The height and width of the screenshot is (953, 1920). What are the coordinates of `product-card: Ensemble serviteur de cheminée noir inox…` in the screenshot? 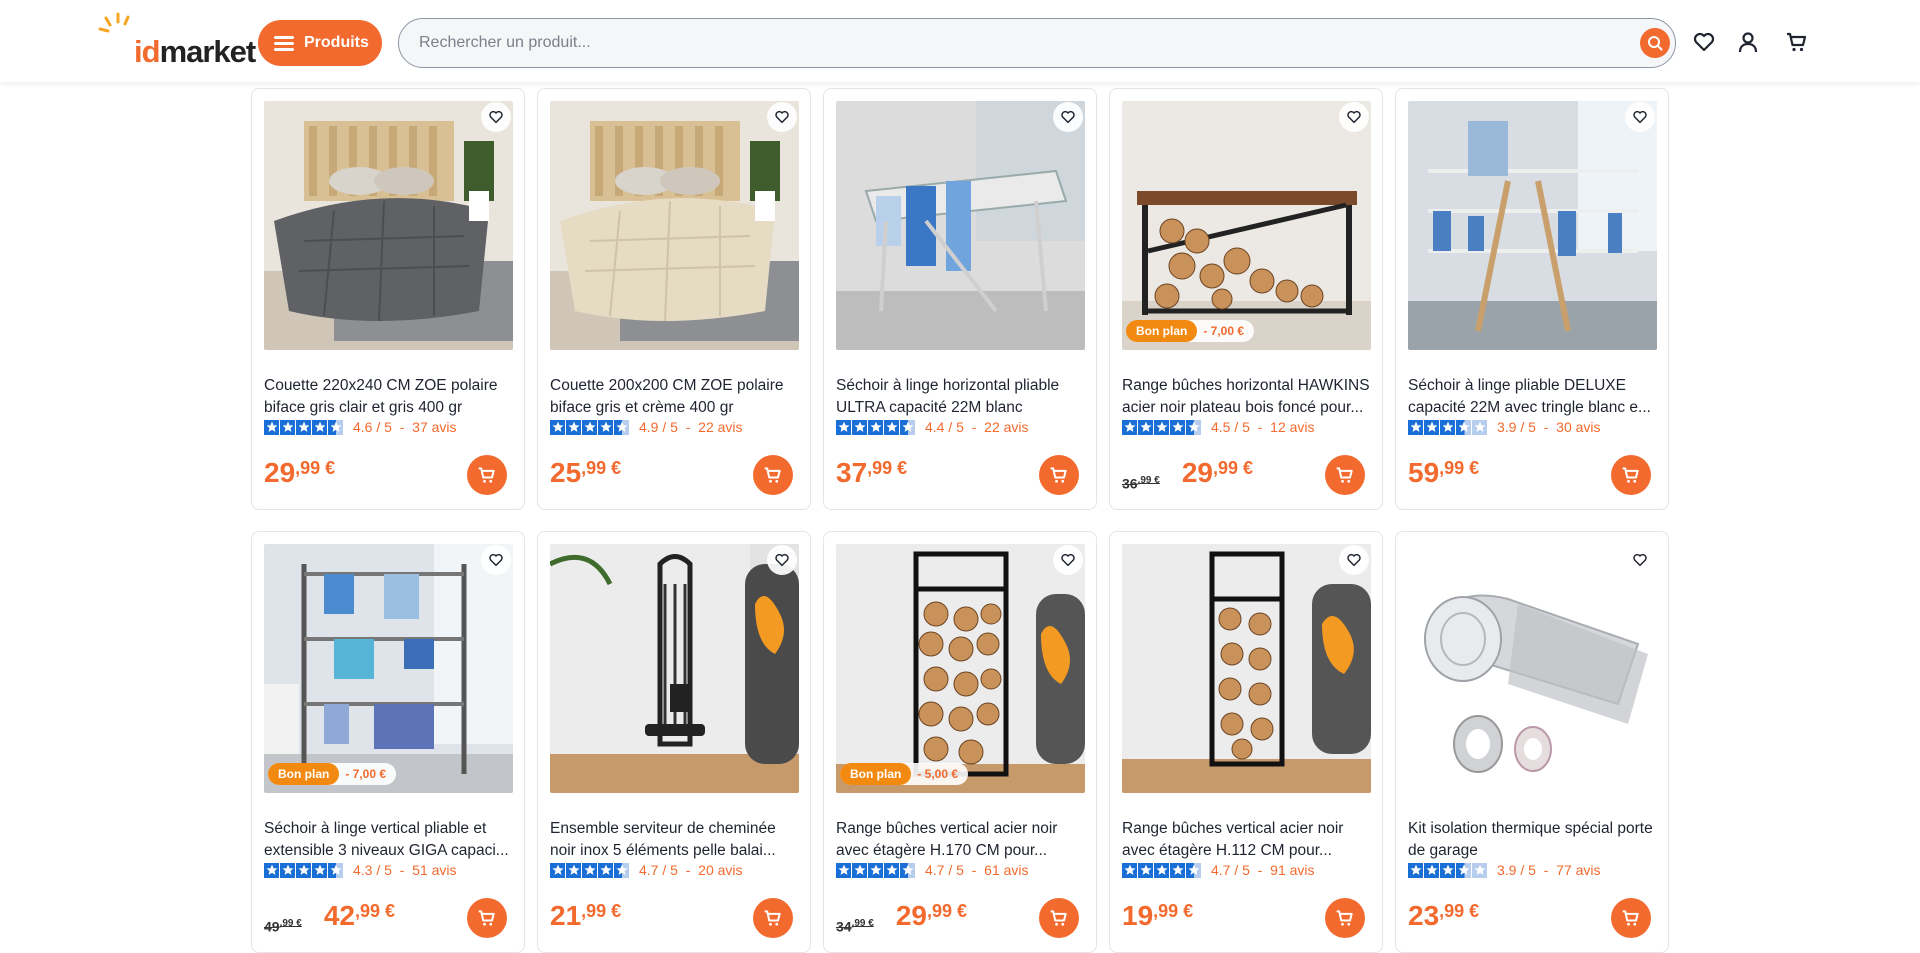 It's located at (674, 742).